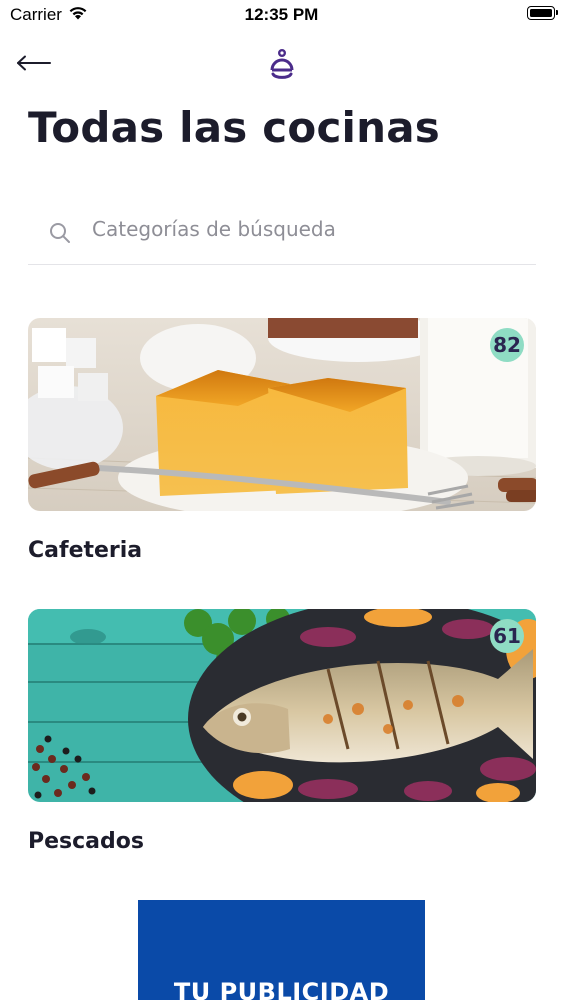 The height and width of the screenshot is (1000, 563). What do you see at coordinates (234, 127) in the screenshot?
I see `page-title: Todas las cocinas` at bounding box center [234, 127].